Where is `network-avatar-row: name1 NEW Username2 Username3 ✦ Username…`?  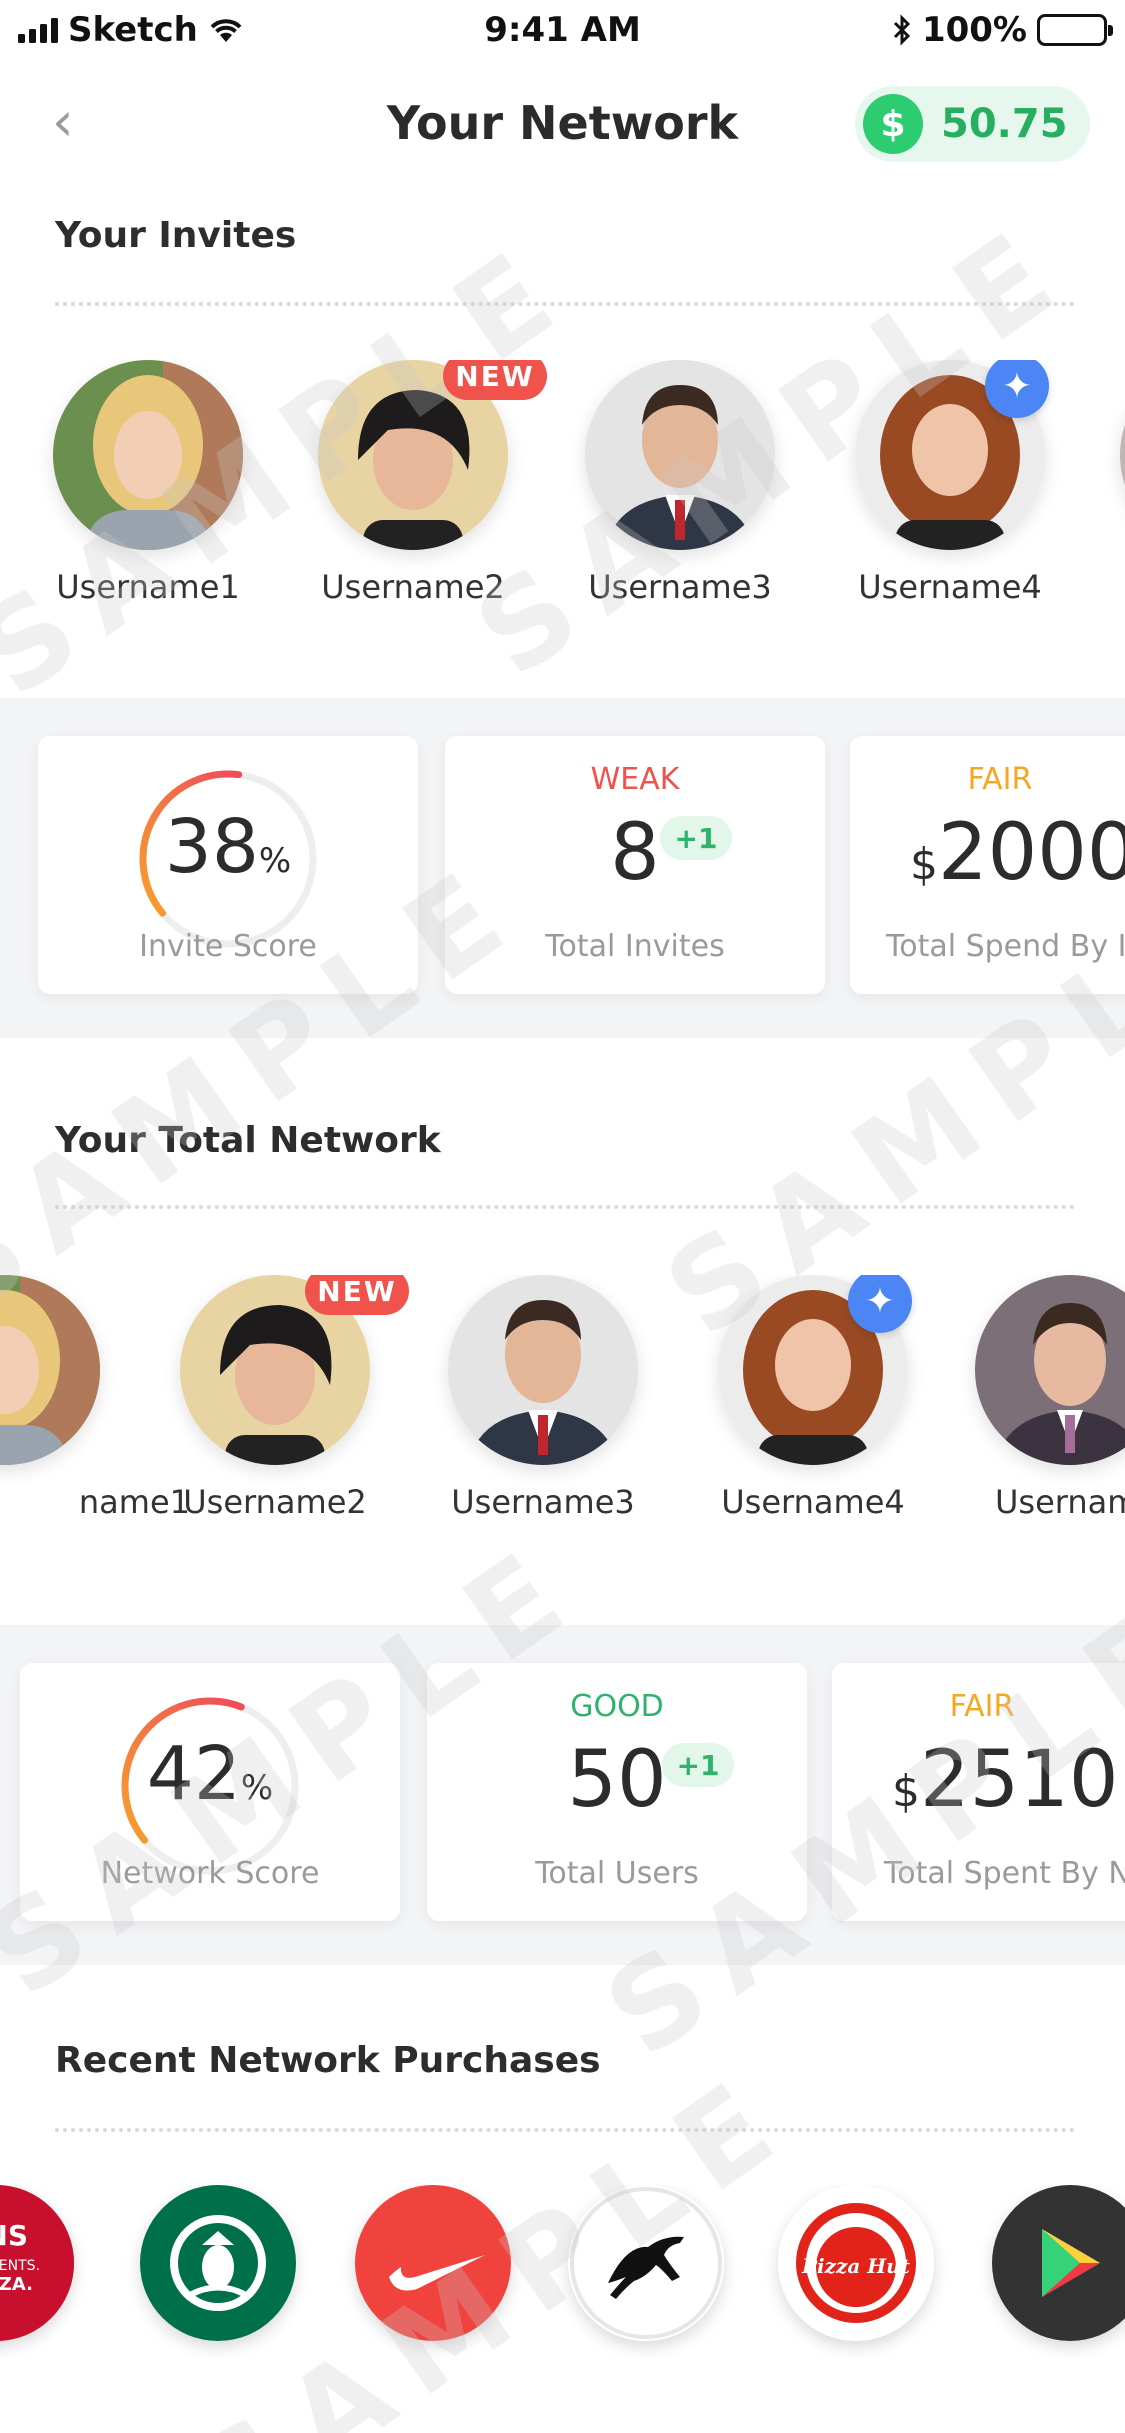
network-avatar-row: name1 NEW Username2 Username3 ✦ Username… is located at coordinates (562, 1415).